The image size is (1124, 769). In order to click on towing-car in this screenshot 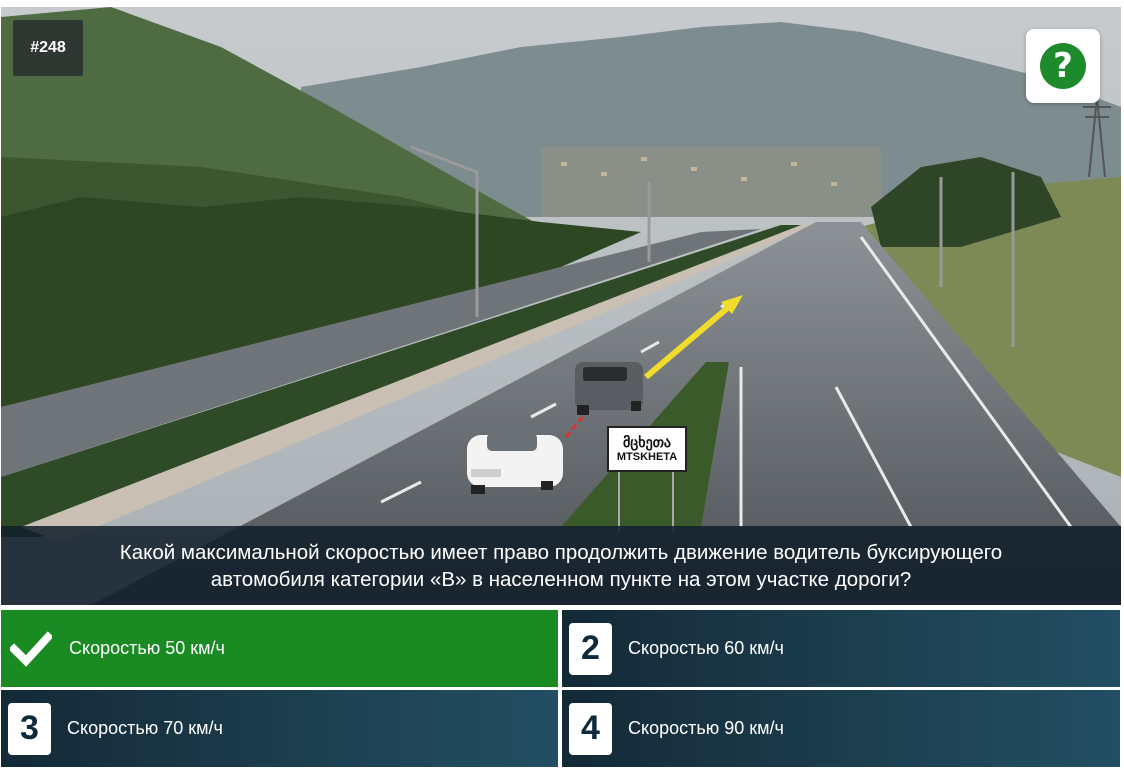, I will do `click(609, 388)`.